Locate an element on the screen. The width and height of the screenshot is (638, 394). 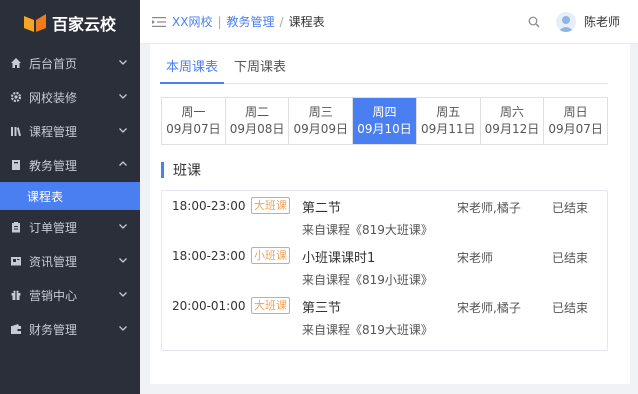
menu-fold-icon is located at coordinates (159, 22).